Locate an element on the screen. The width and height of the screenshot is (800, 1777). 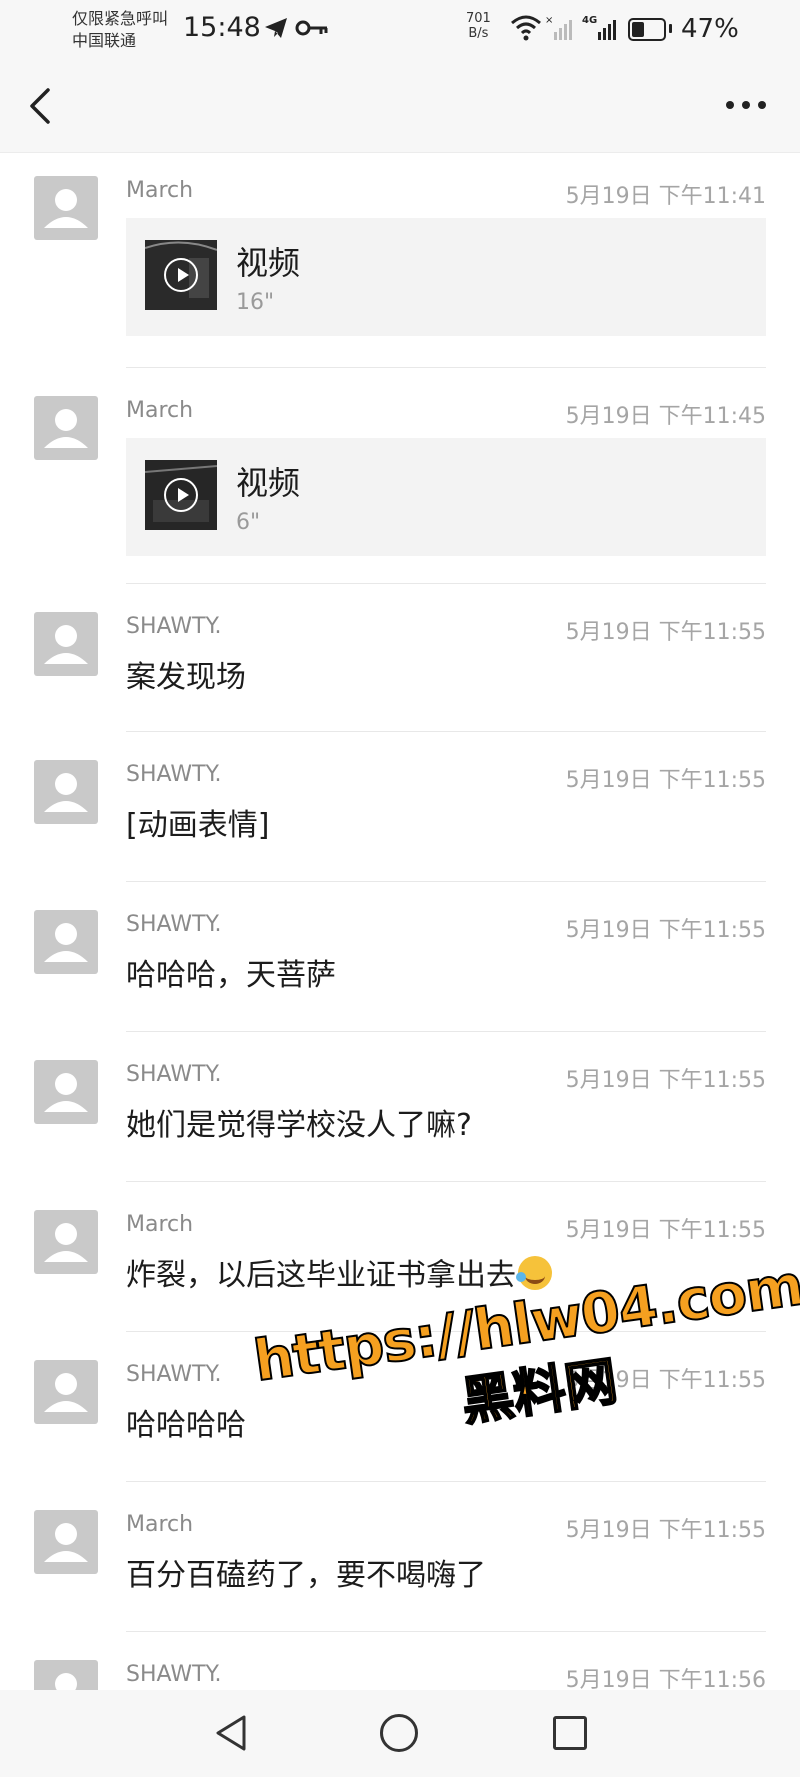
message-item: March 5月19日 下午11:41 视频 16" is located at coordinates (400, 260).